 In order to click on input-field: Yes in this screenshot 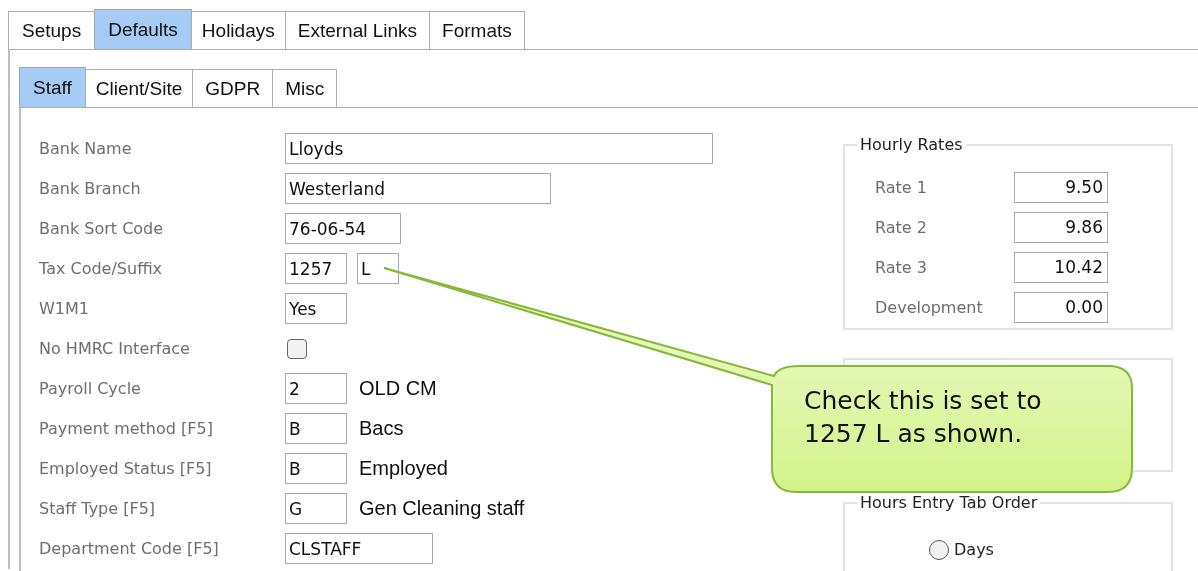, I will do `click(316, 308)`.